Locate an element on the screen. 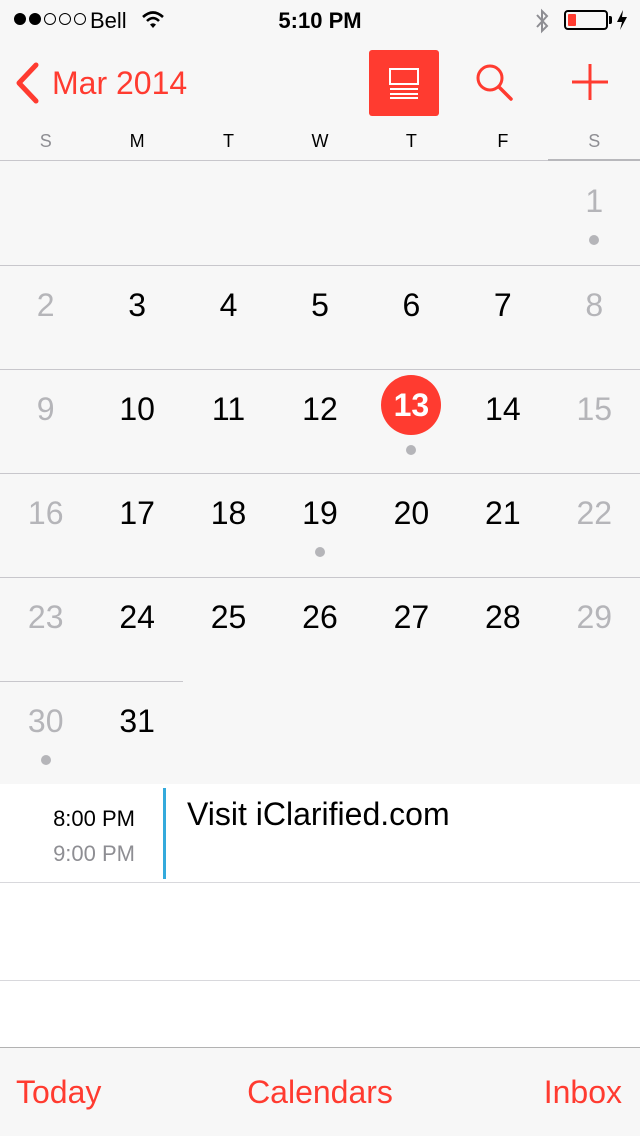 The image size is (640, 1136). day-cell: 2 is located at coordinates (45, 317).